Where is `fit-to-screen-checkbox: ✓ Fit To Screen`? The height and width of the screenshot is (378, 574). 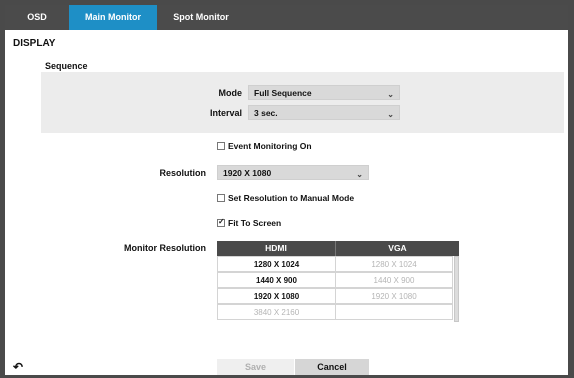 fit-to-screen-checkbox: ✓ Fit To Screen is located at coordinates (249, 222).